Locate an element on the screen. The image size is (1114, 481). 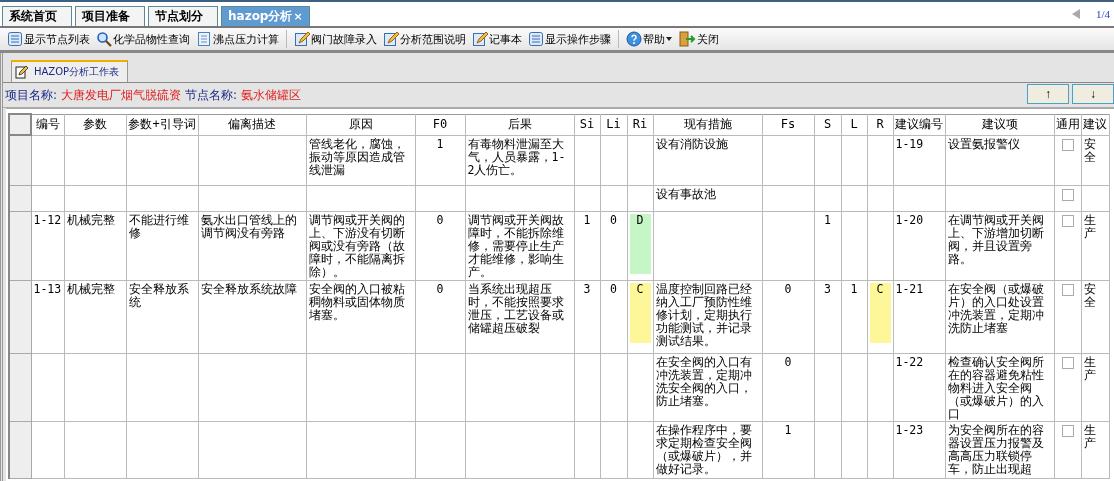
nav-button: ↓ is located at coordinates (1093, 94).